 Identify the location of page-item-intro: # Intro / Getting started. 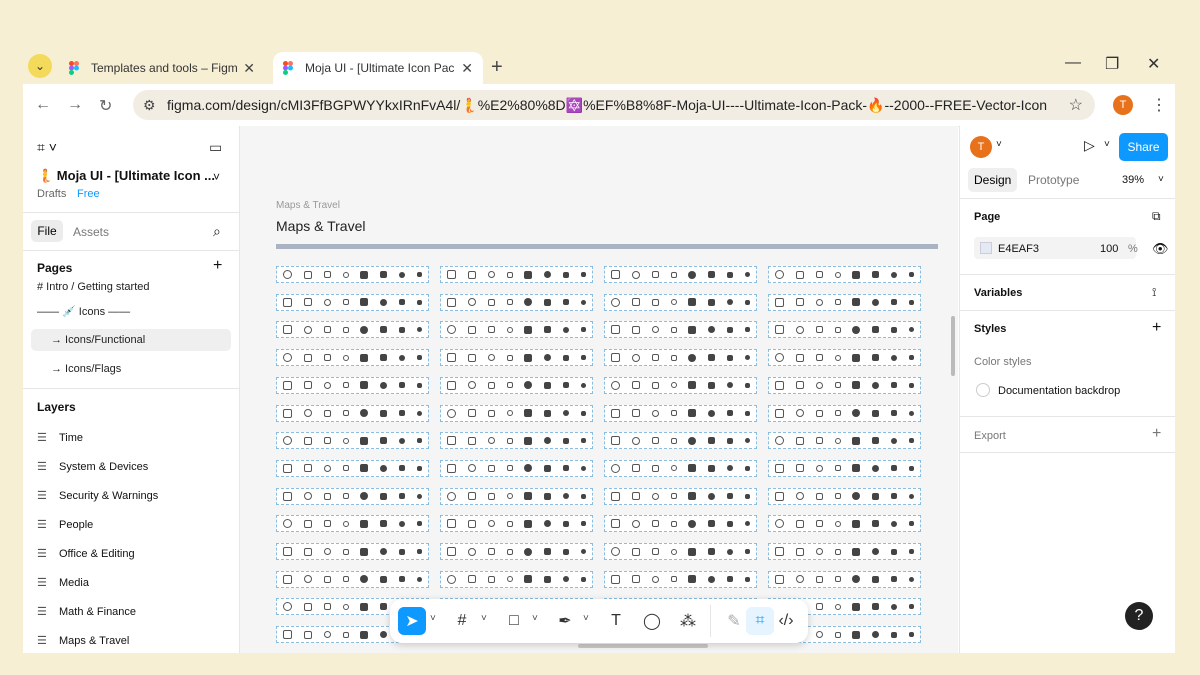
(131, 290).